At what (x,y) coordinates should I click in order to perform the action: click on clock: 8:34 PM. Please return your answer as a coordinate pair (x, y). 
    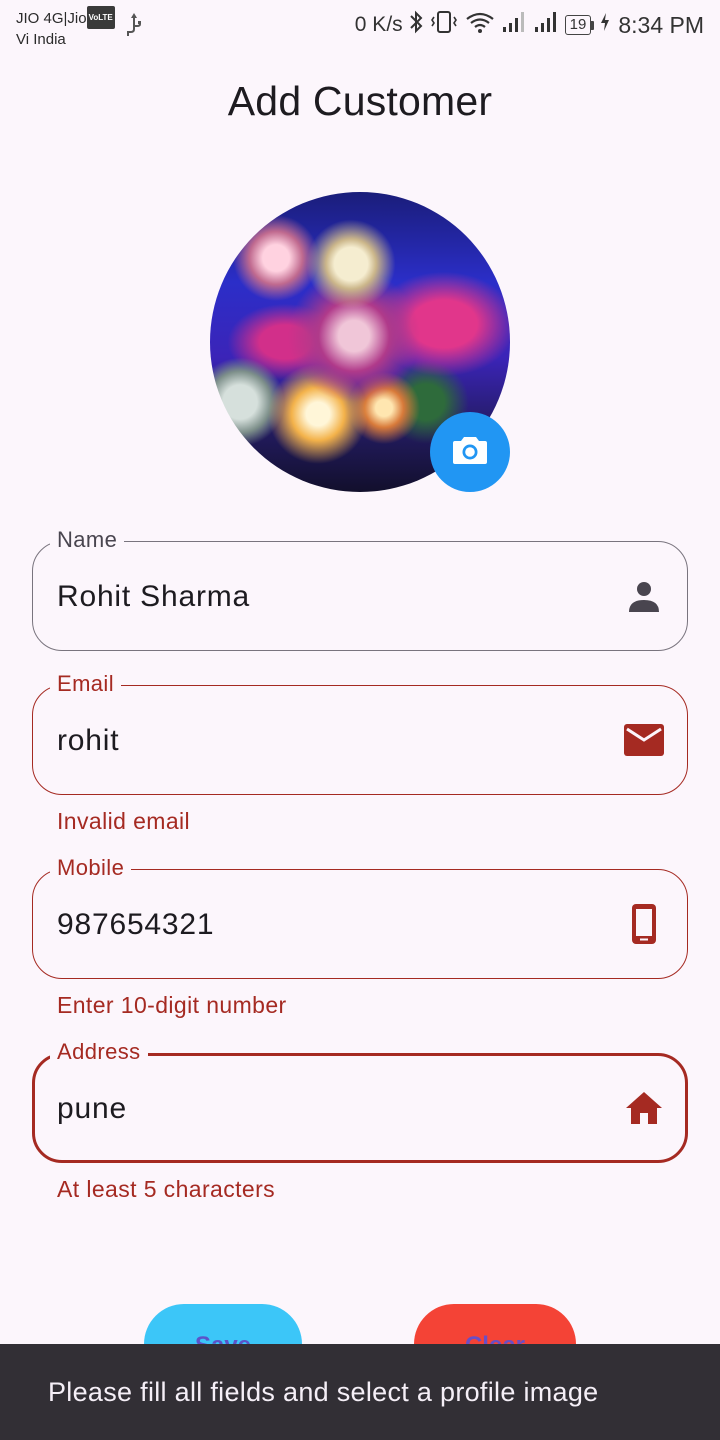
    Looking at the image, I should click on (661, 24).